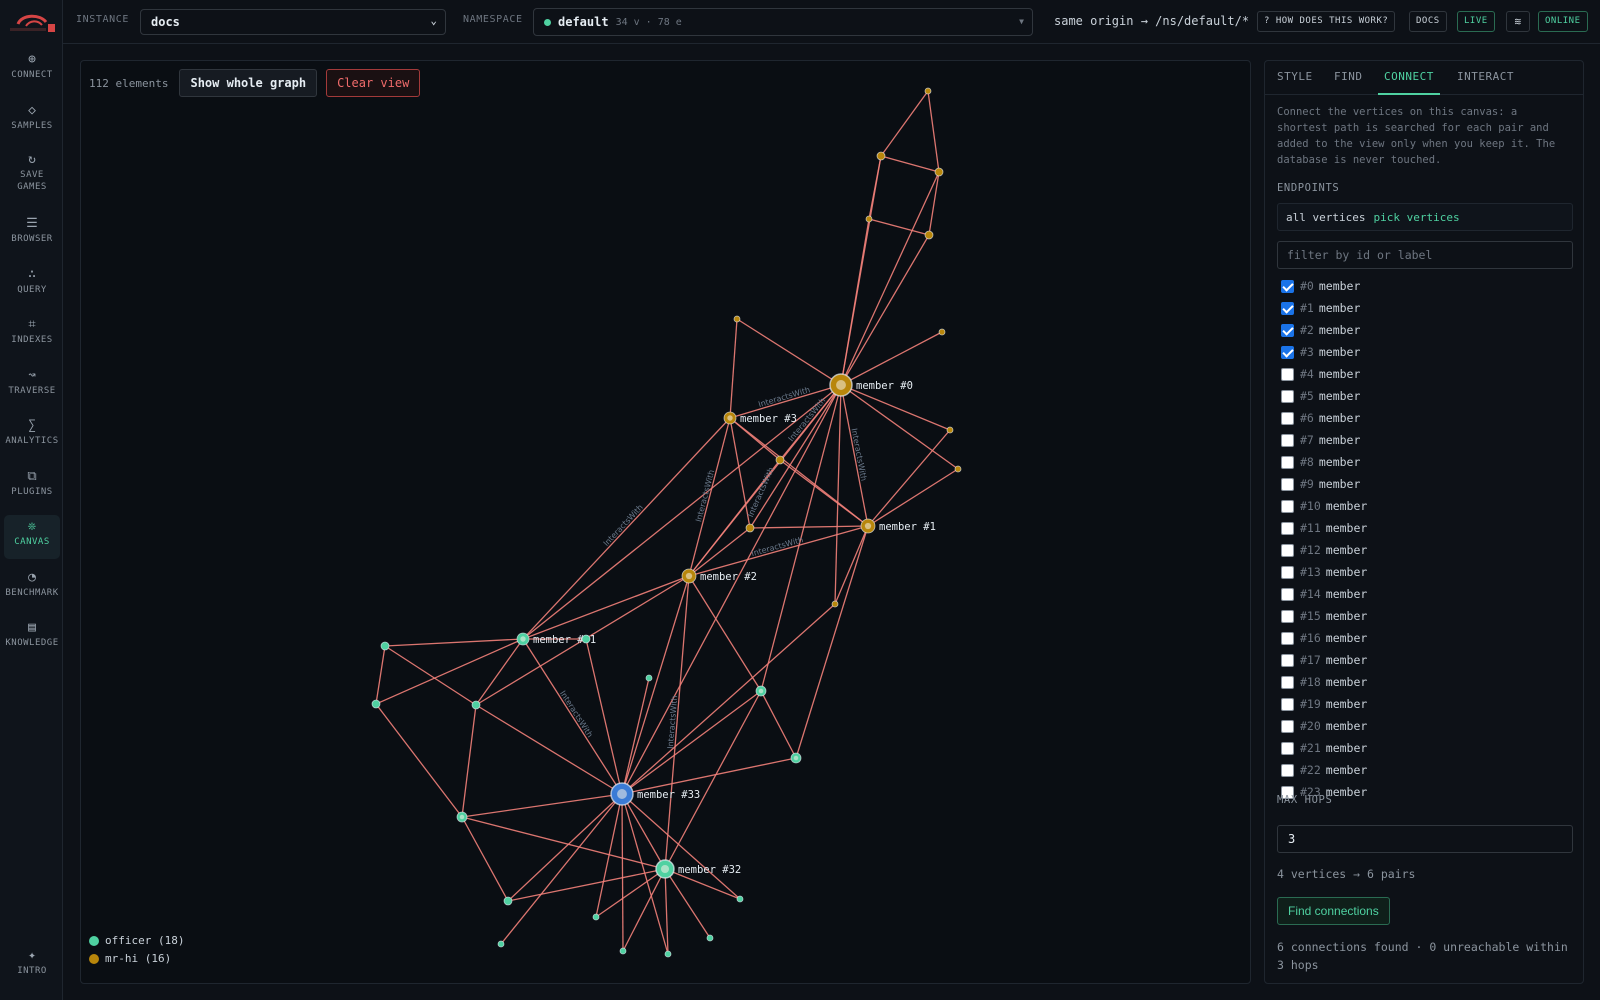 This screenshot has width=1600, height=1000. Describe the element at coordinates (32, 960) in the screenshot. I see `rail-item-intro: ✦ Intro` at that location.